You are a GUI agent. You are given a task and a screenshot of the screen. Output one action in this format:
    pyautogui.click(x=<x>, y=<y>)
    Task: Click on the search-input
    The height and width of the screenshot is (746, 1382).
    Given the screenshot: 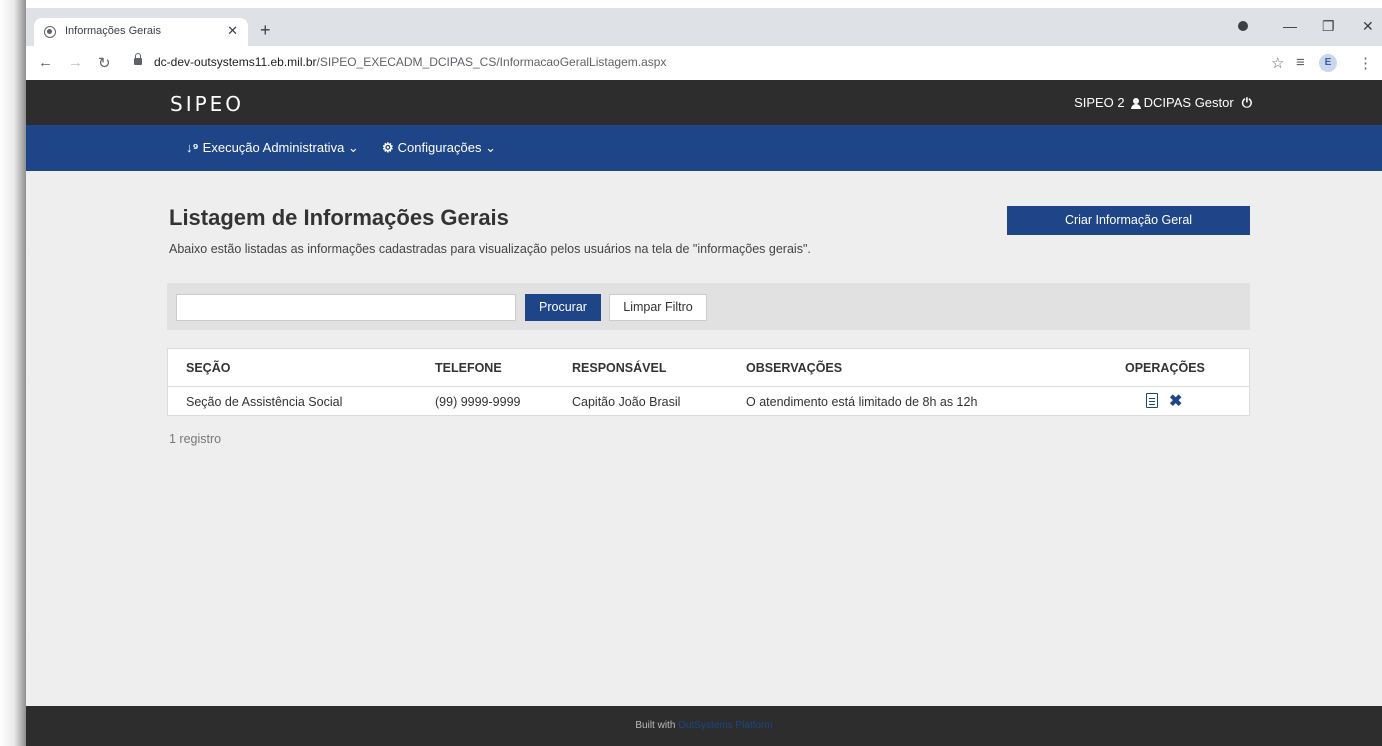 What is the action you would take?
    pyautogui.click(x=346, y=307)
    